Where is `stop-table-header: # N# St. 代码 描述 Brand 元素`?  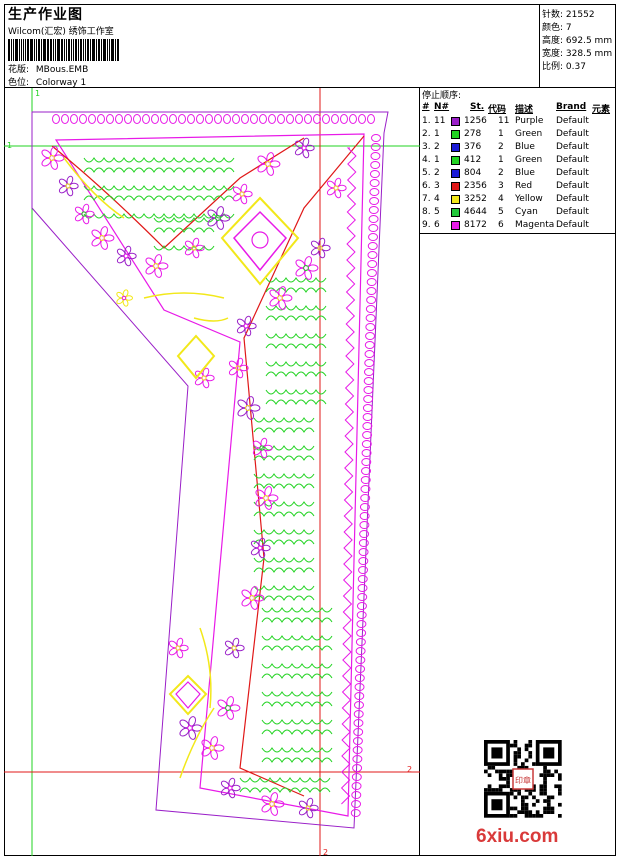 stop-table-header: # N# St. 代码 描述 Brand 元素 is located at coordinates (518, 108).